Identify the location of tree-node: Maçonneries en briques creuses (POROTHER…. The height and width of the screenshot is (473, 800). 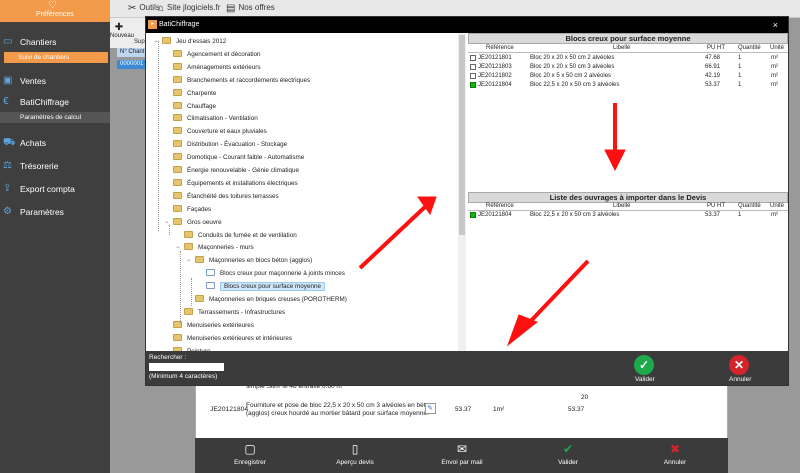
(267, 299).